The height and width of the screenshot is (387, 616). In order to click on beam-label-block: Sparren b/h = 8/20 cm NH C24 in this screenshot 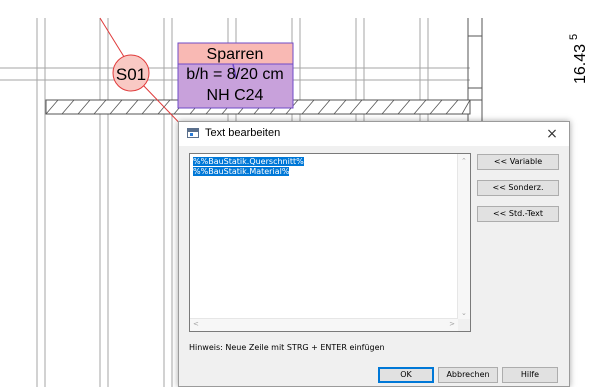, I will do `click(235, 75)`.